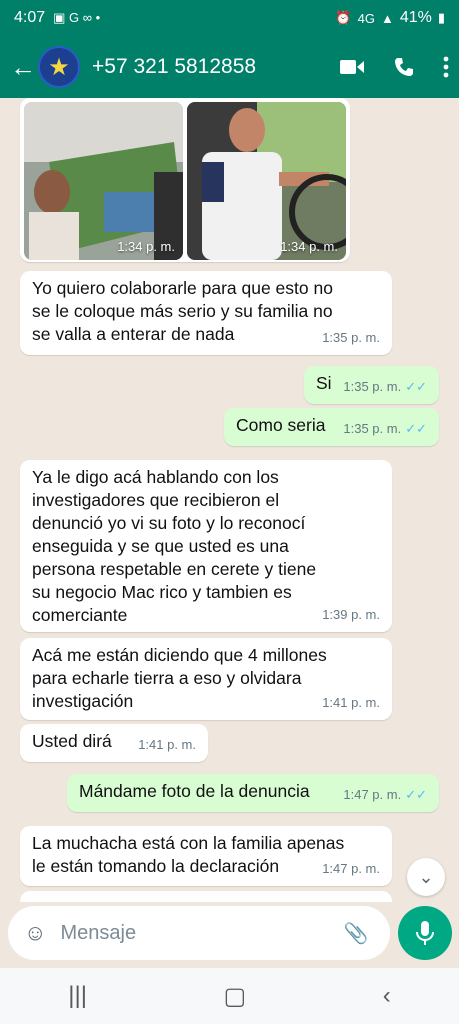  I want to click on message-incoming-partial, so click(206, 896).